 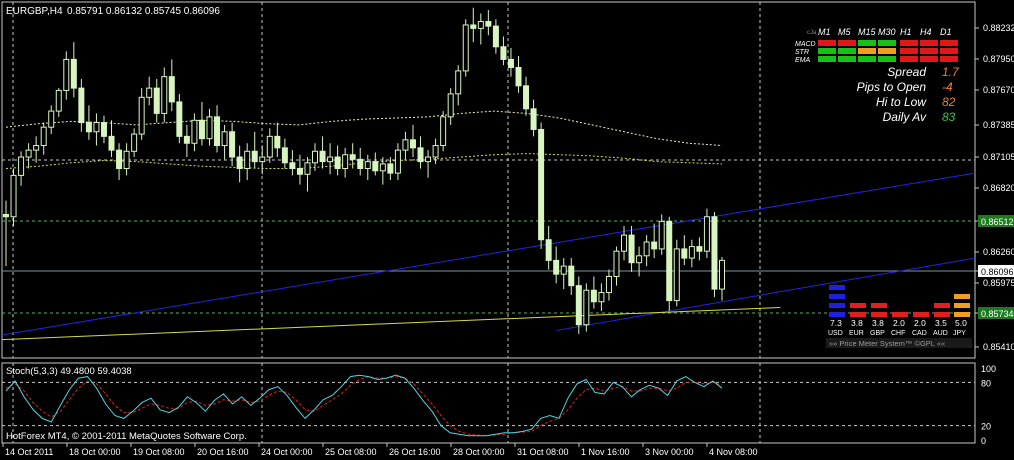 I want to click on price-label: 0.86820, so click(x=998, y=188).